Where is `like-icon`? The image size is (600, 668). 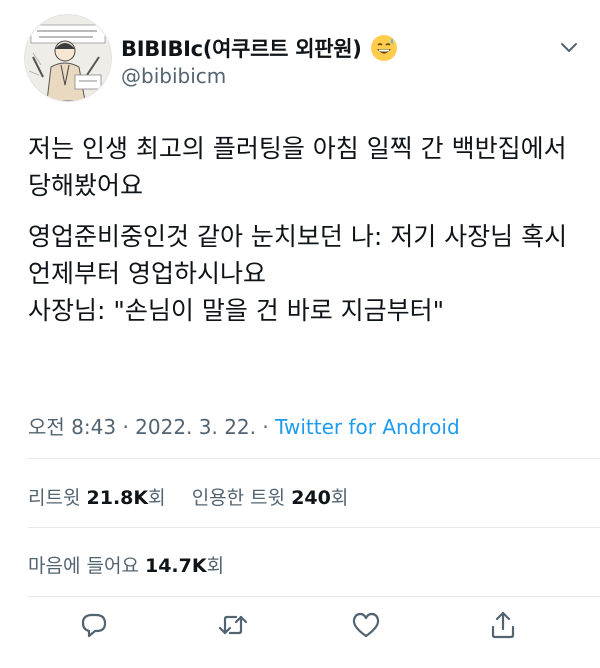
like-icon is located at coordinates (366, 625).